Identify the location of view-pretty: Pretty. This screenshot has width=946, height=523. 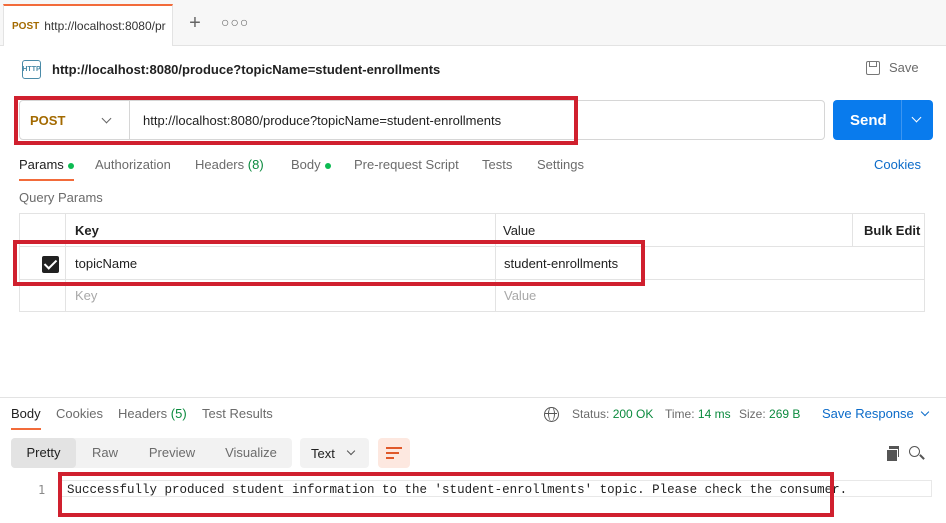
(43, 453).